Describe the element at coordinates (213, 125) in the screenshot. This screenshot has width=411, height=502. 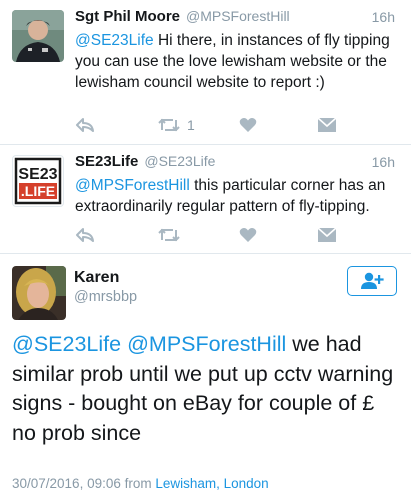
I see `tweet-actions: 1` at that location.